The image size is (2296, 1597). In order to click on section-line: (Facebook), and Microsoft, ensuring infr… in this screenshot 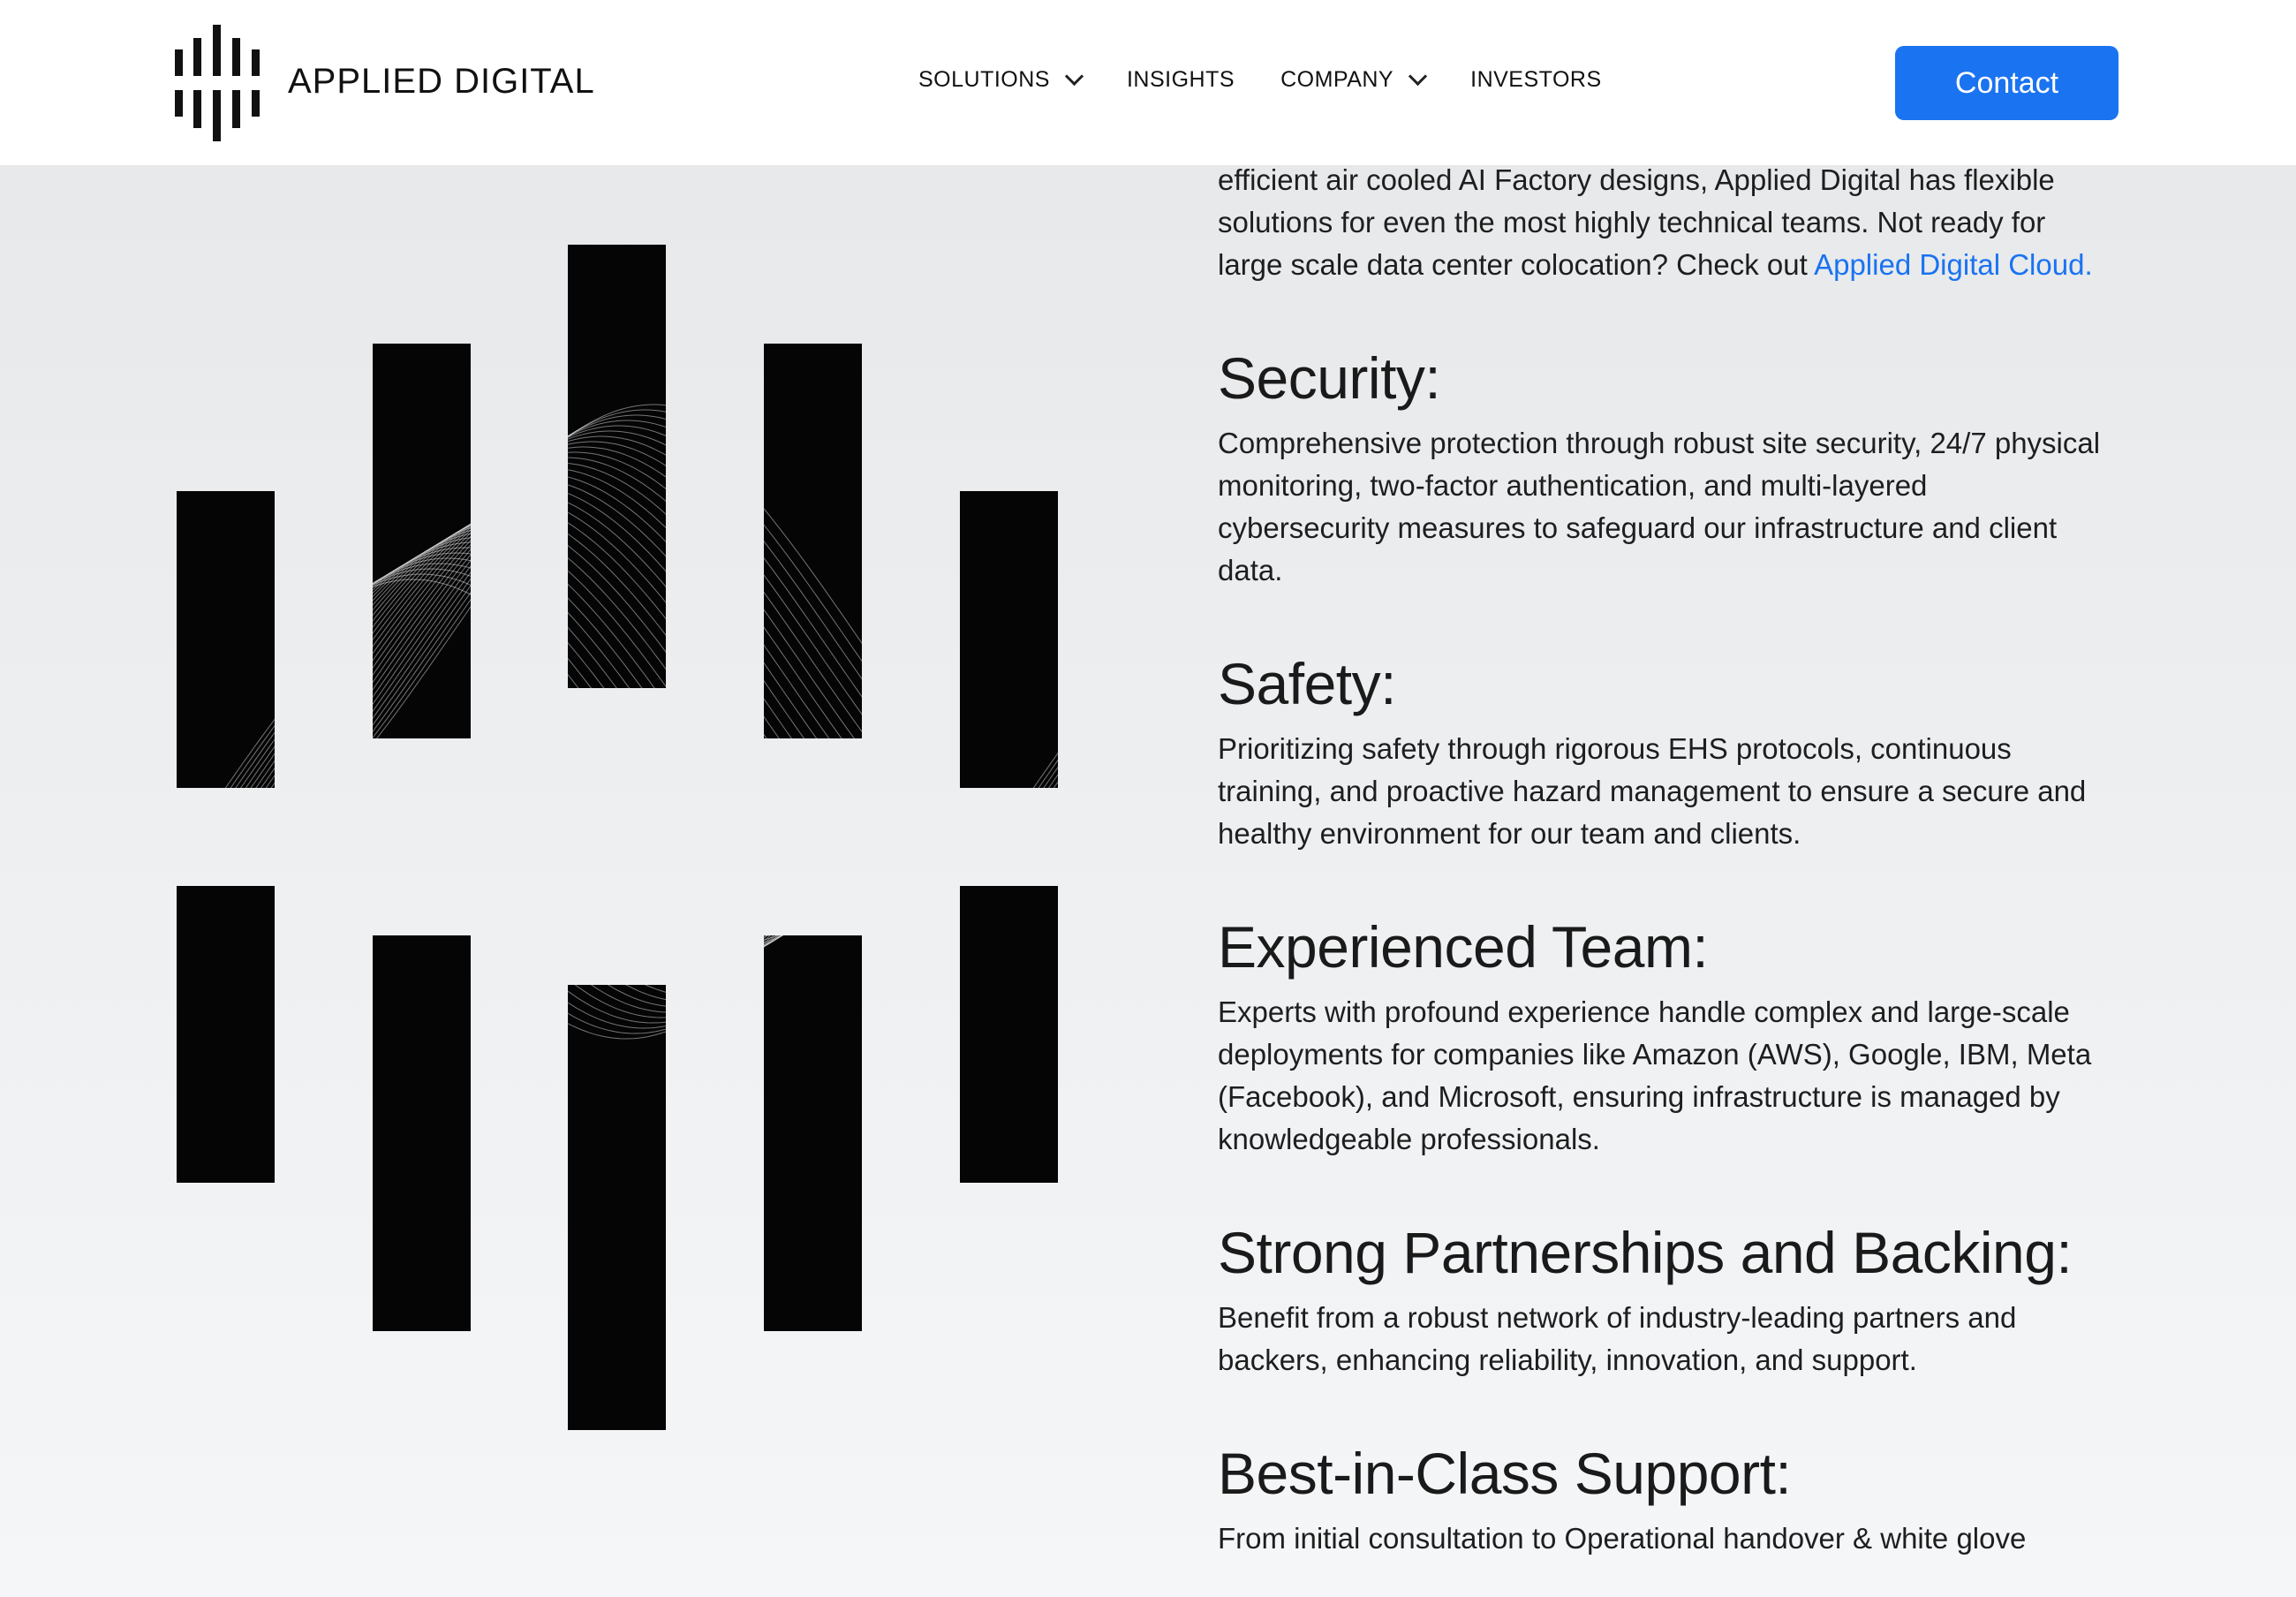, I will do `click(1639, 1096)`.